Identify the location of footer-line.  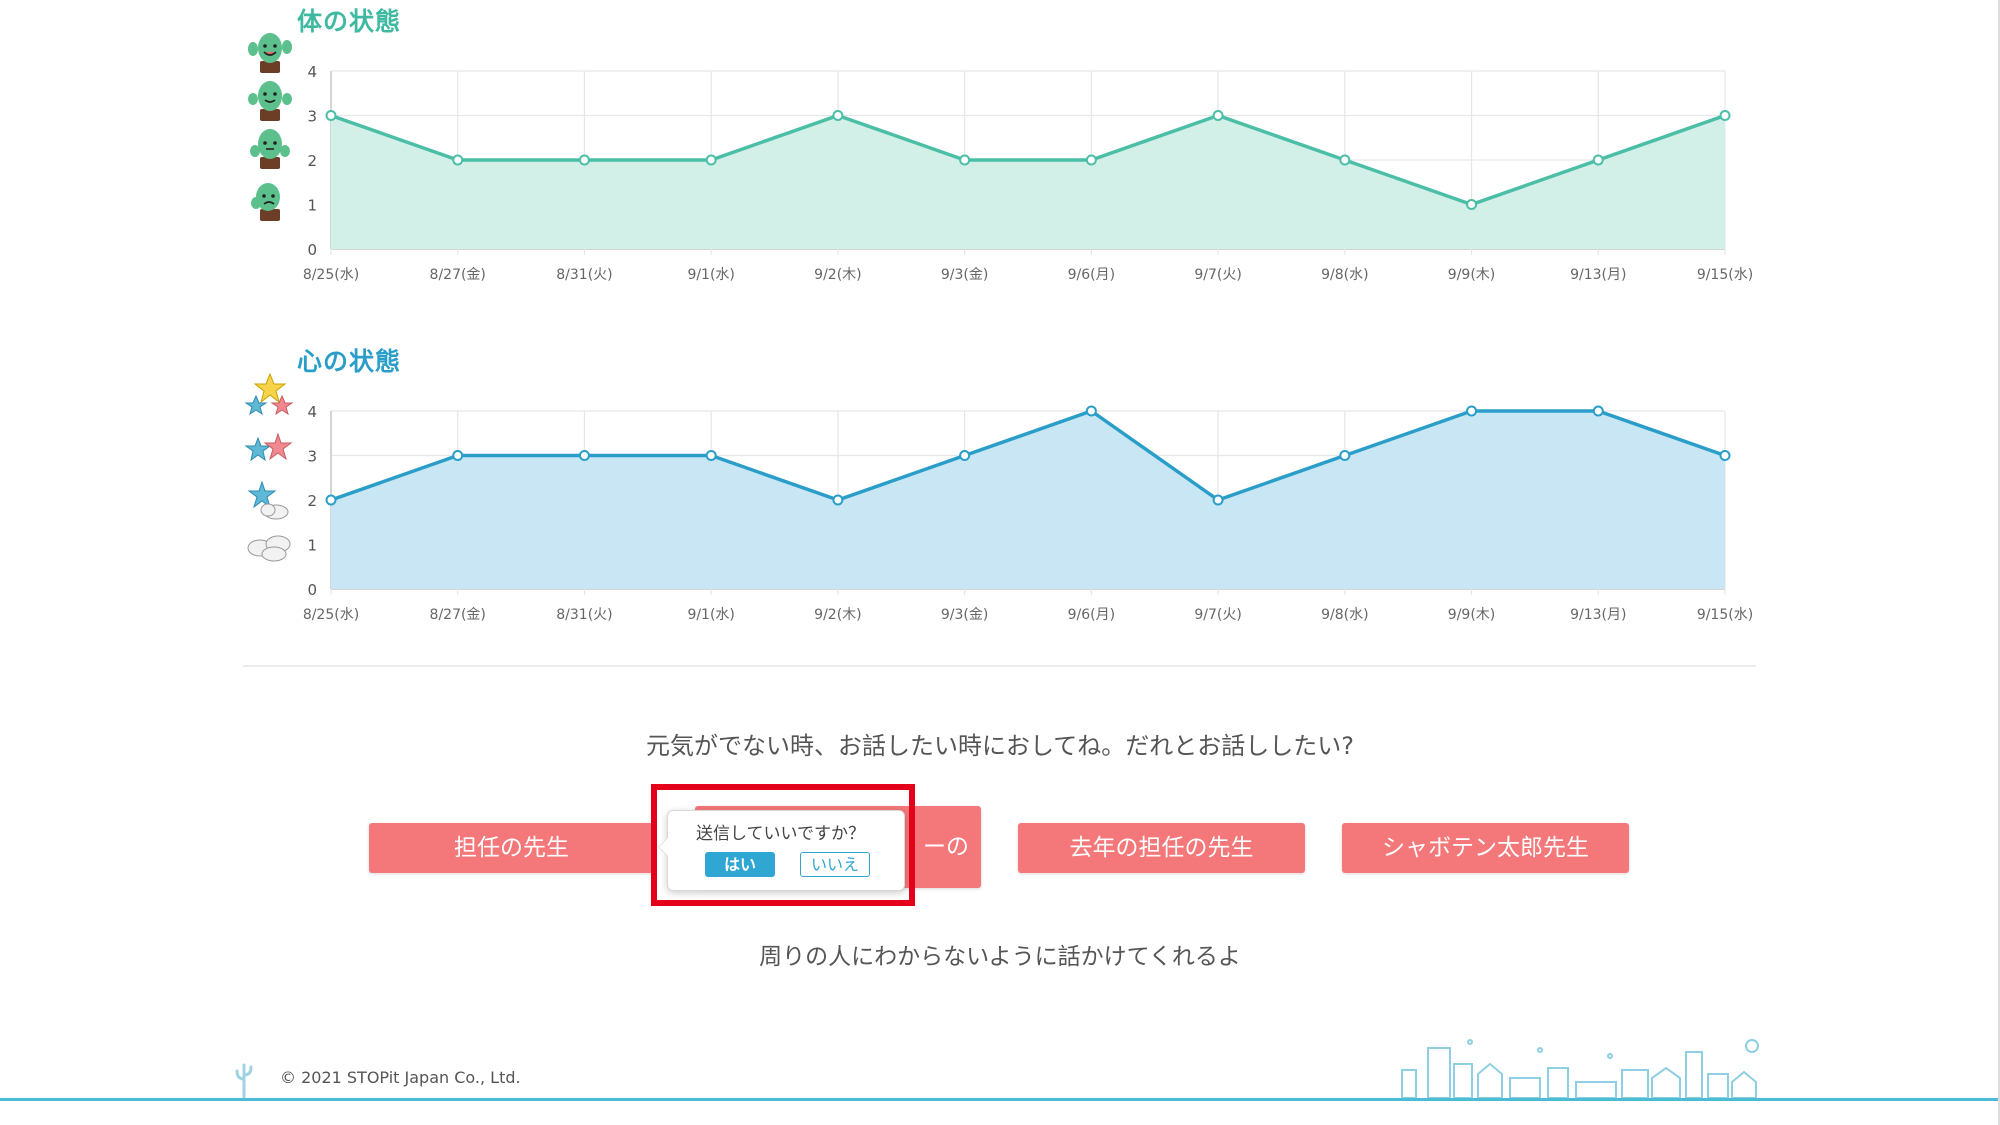
(1000, 1099).